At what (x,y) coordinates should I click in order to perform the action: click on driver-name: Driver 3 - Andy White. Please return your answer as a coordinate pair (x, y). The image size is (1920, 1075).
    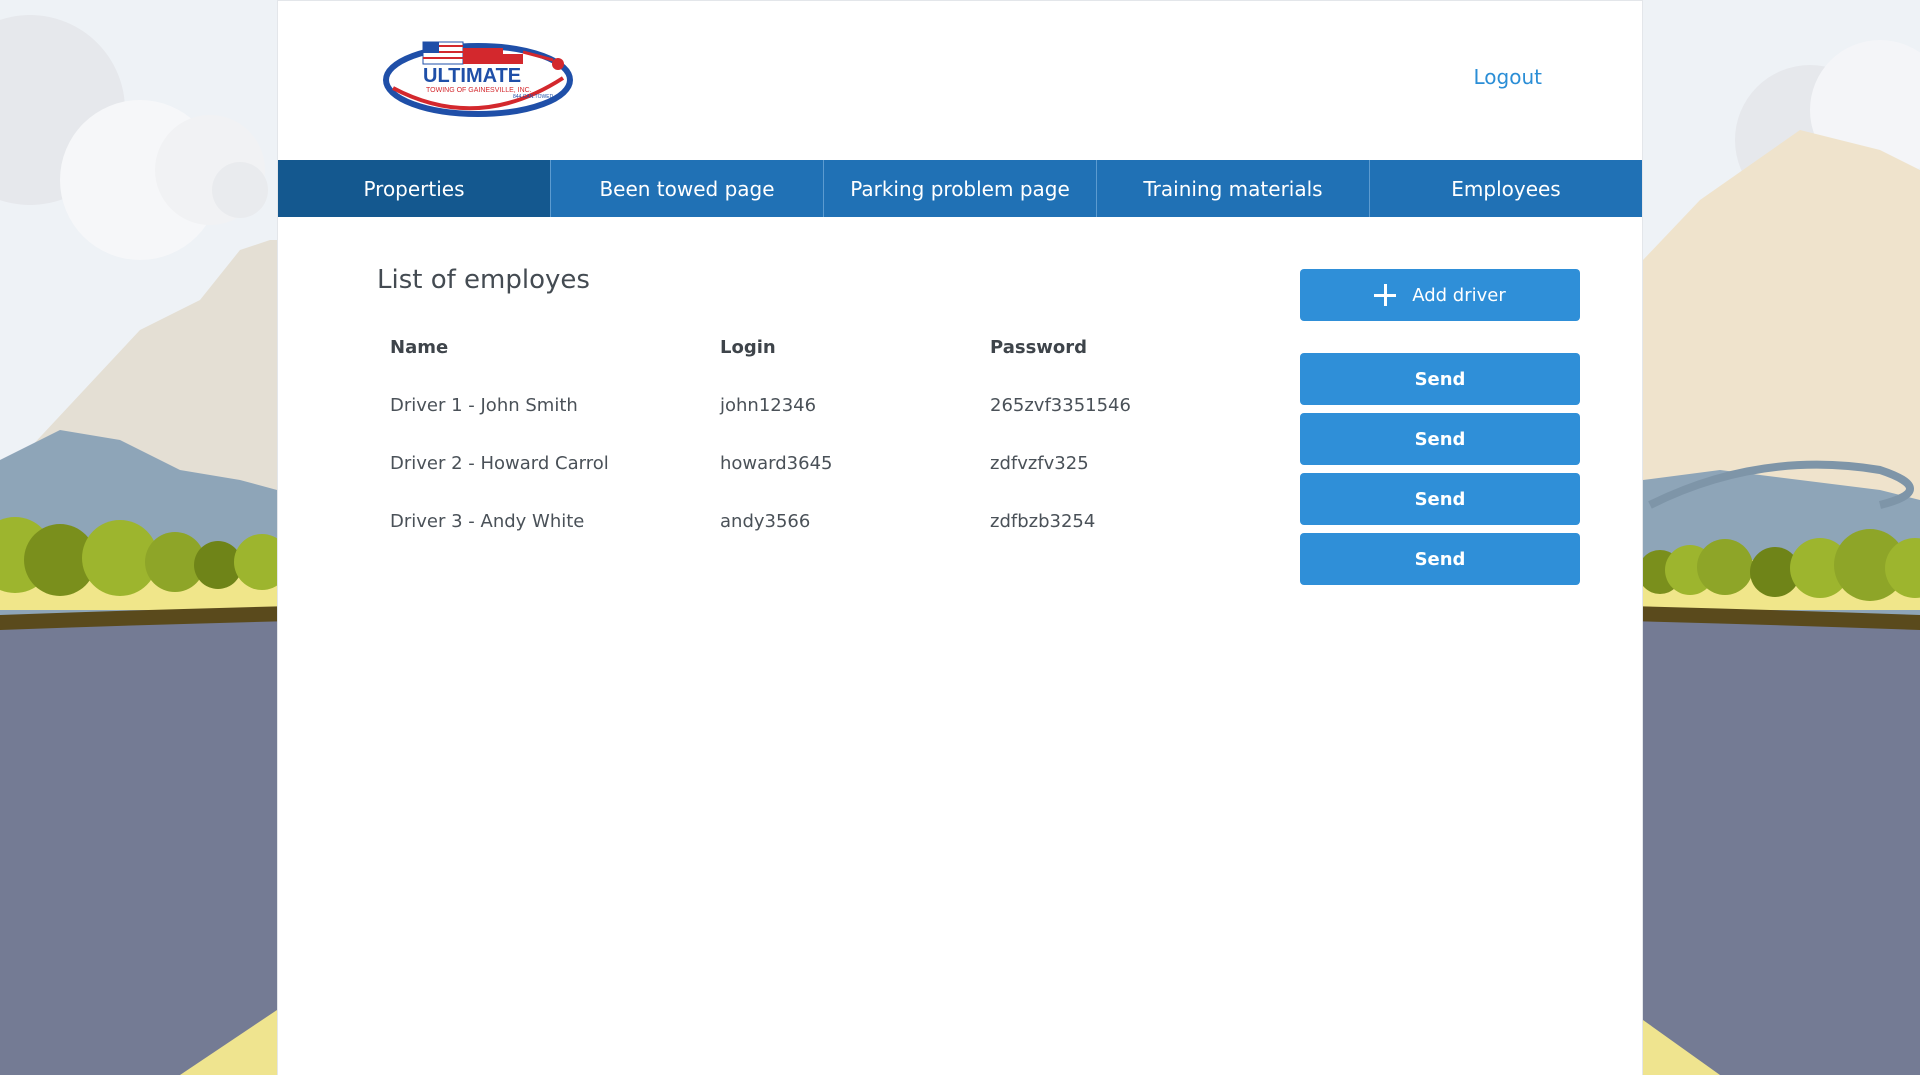
    Looking at the image, I should click on (487, 521).